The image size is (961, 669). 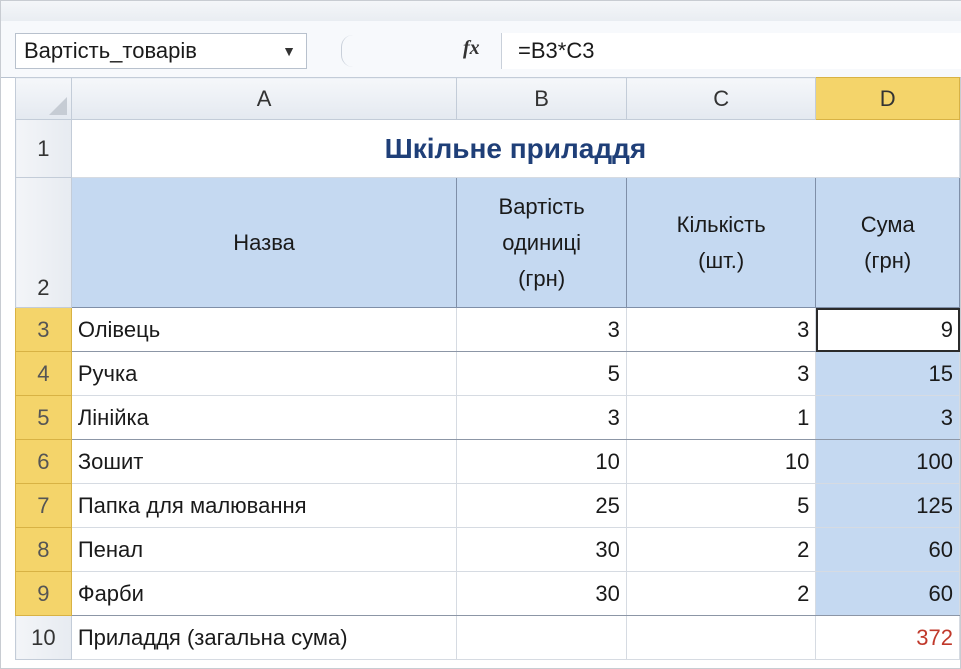 I want to click on item-name-cell: Фарби, so click(x=264, y=593).